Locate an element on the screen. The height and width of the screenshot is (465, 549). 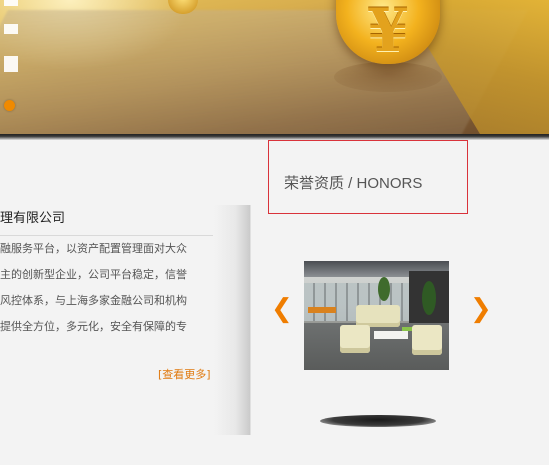
slide-indicator-dot is located at coordinates (9, 105).